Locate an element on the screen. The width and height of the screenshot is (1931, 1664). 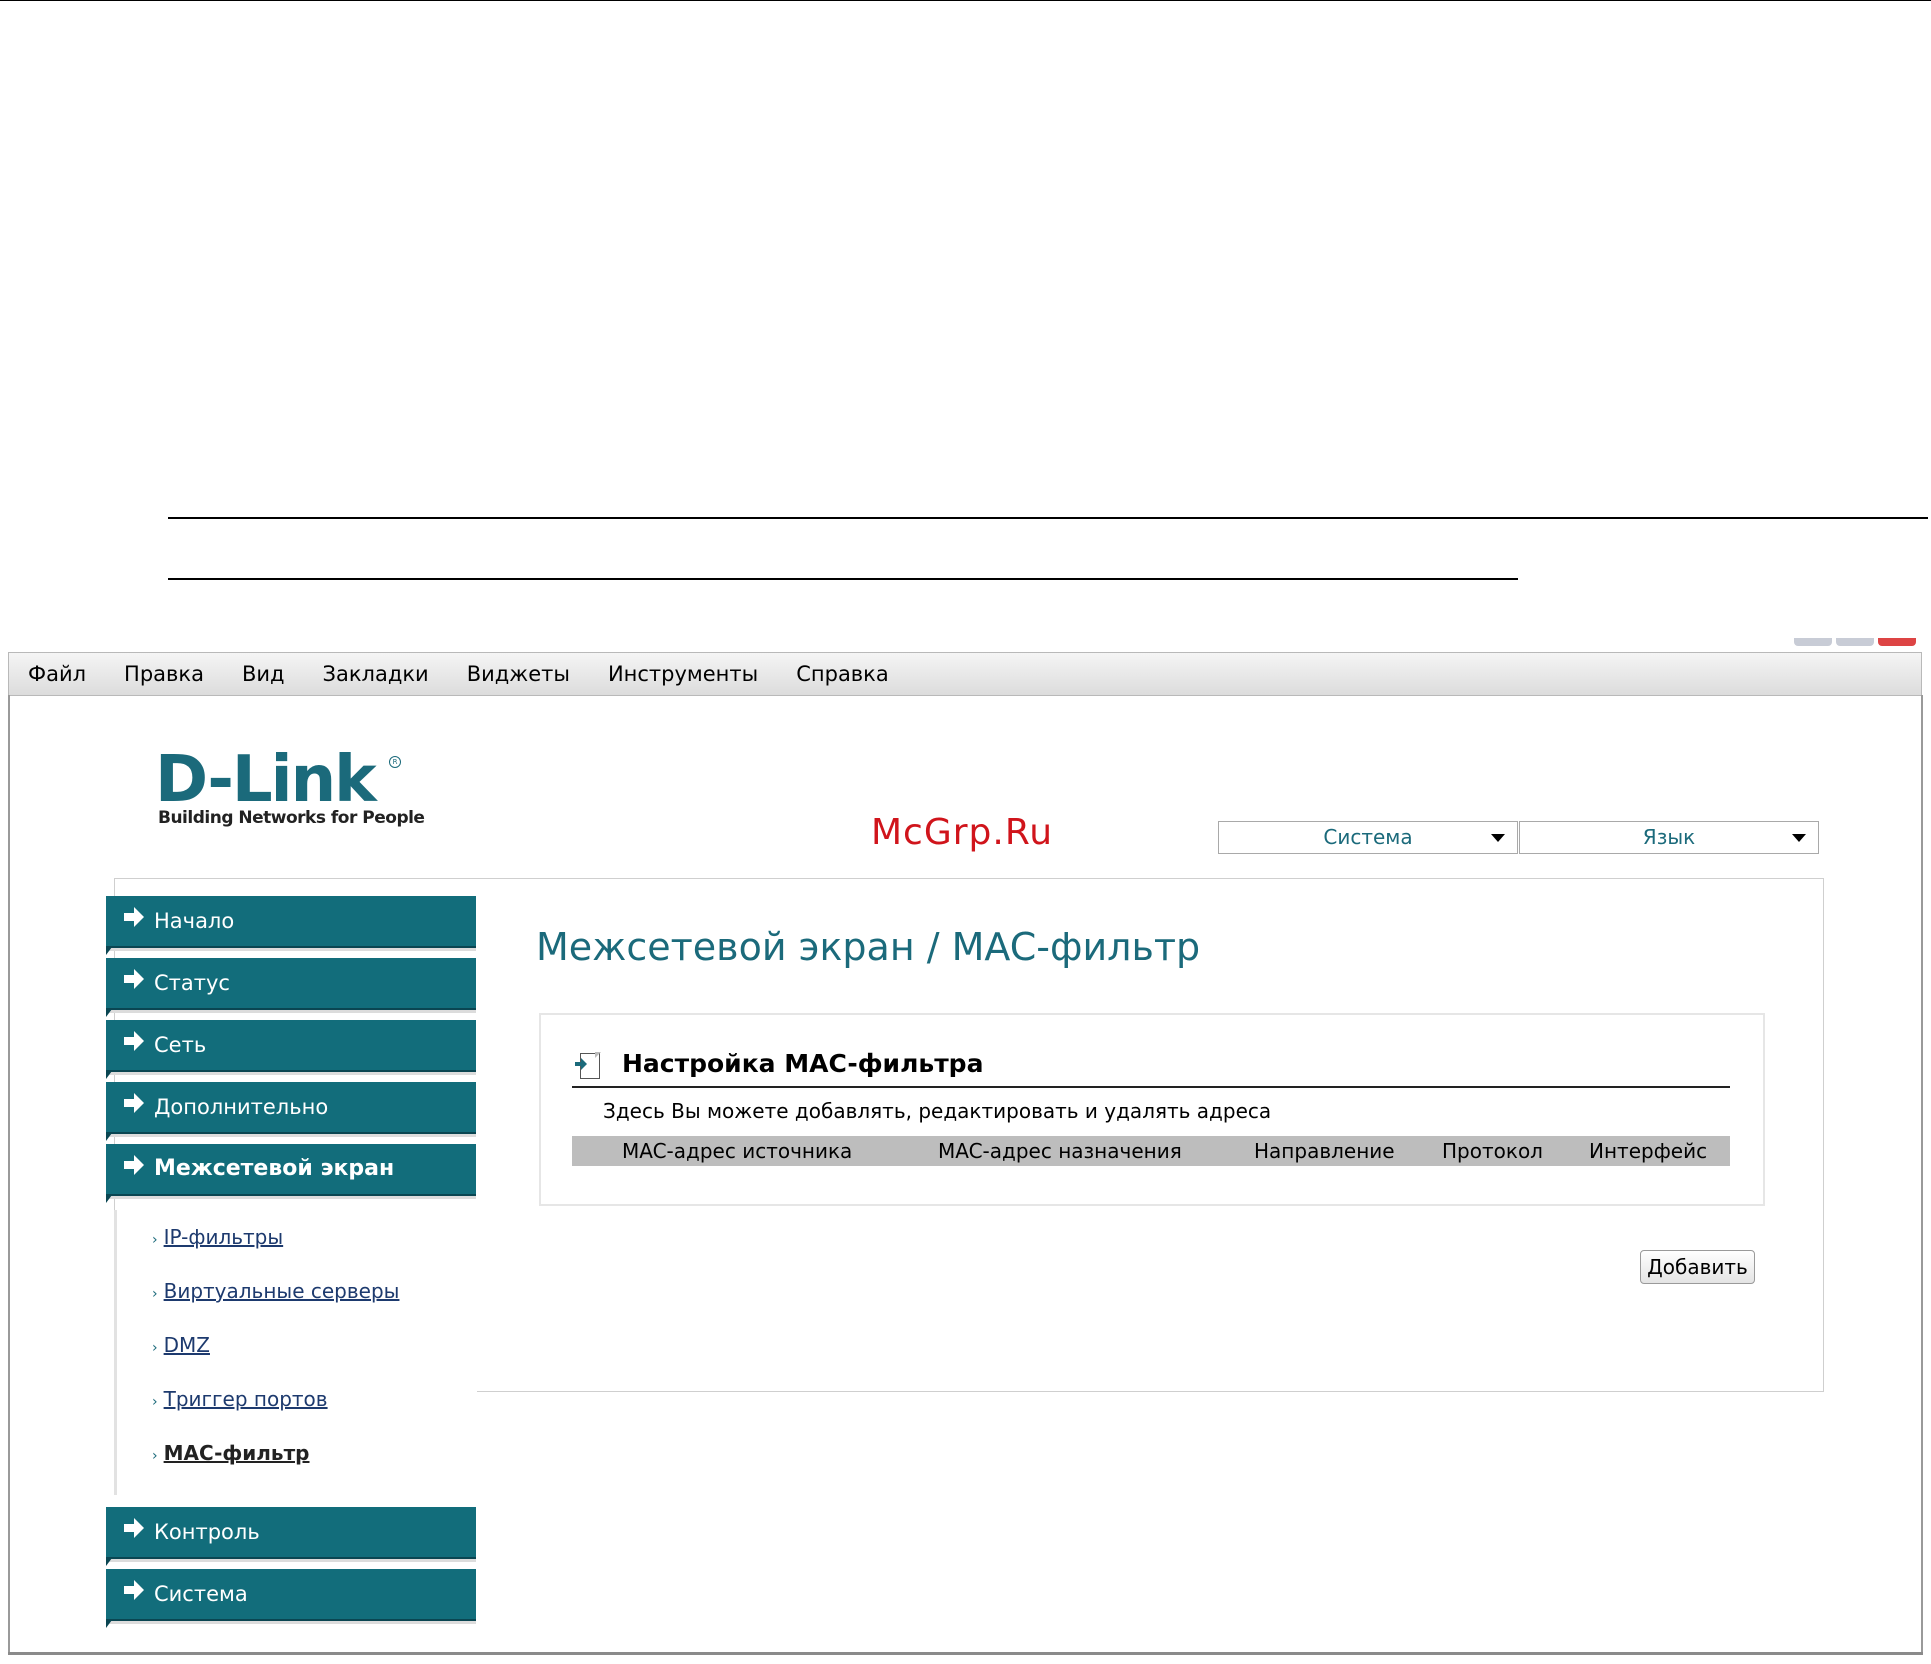
subitem-virtual-servers: › Виртуальные серверы is located at coordinates (275, 1291).